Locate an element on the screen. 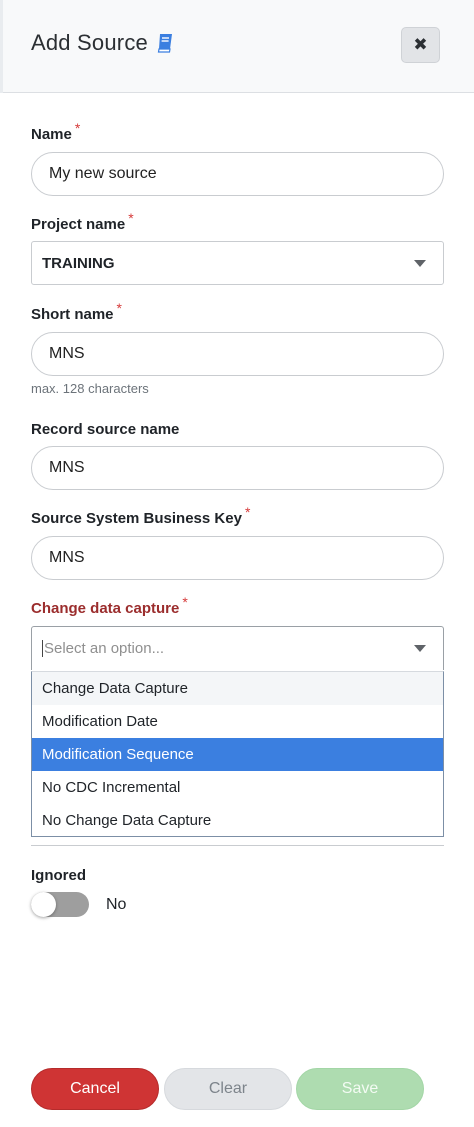 Image resolution: width=474 pixels, height=1127 pixels. cdc-option-modification-sequence: Modification Sequence is located at coordinates (237, 754).